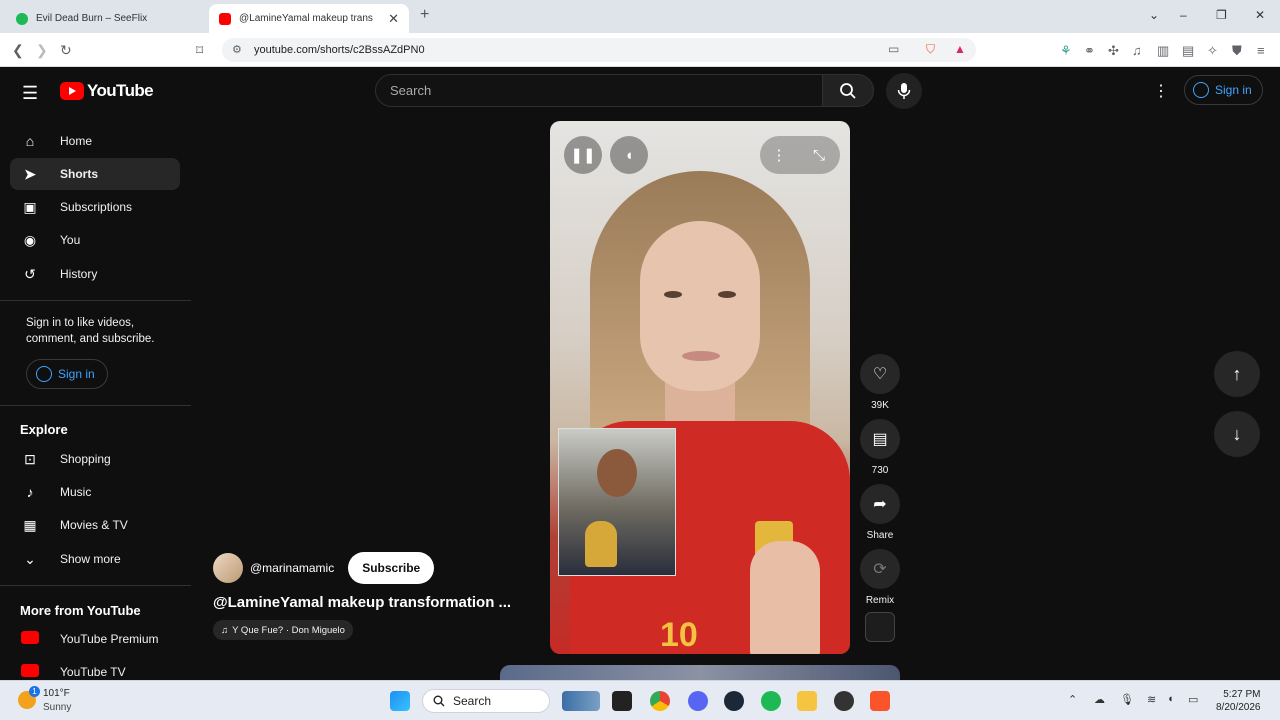  Describe the element at coordinates (880, 569) in the screenshot. I see `remix-button: ⟳` at that location.